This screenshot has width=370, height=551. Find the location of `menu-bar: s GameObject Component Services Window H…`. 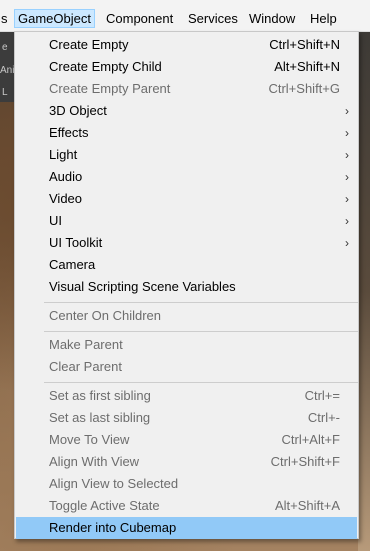

menu-bar: s GameObject Component Services Window H… is located at coordinates (185, 19).